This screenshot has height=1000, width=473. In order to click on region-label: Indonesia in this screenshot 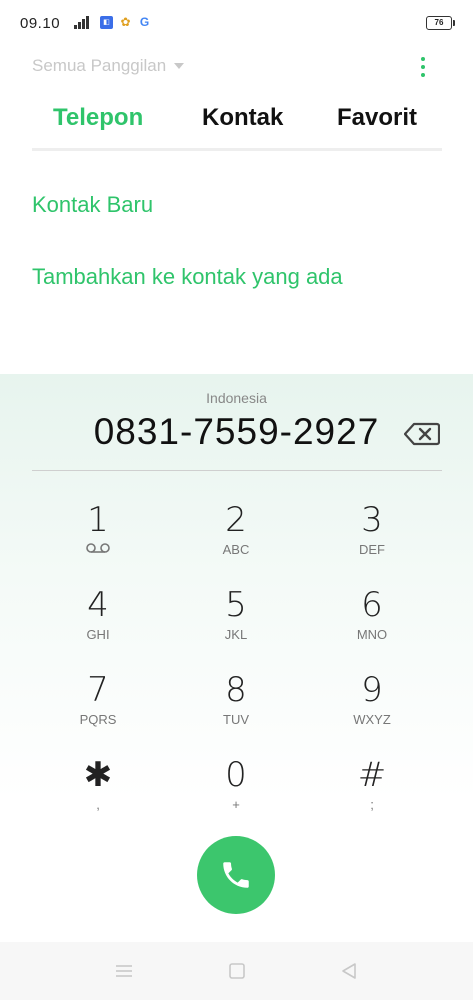, I will do `click(236, 398)`.